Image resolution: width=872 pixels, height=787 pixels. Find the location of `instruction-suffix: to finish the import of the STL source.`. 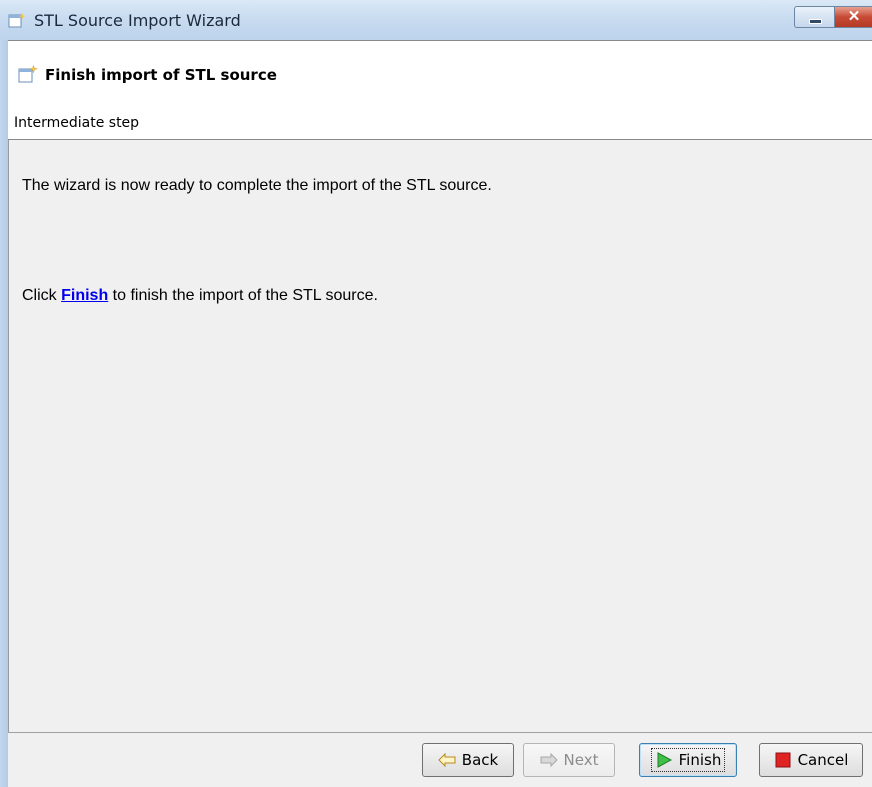

instruction-suffix: to finish the import of the STL source. is located at coordinates (243, 295).